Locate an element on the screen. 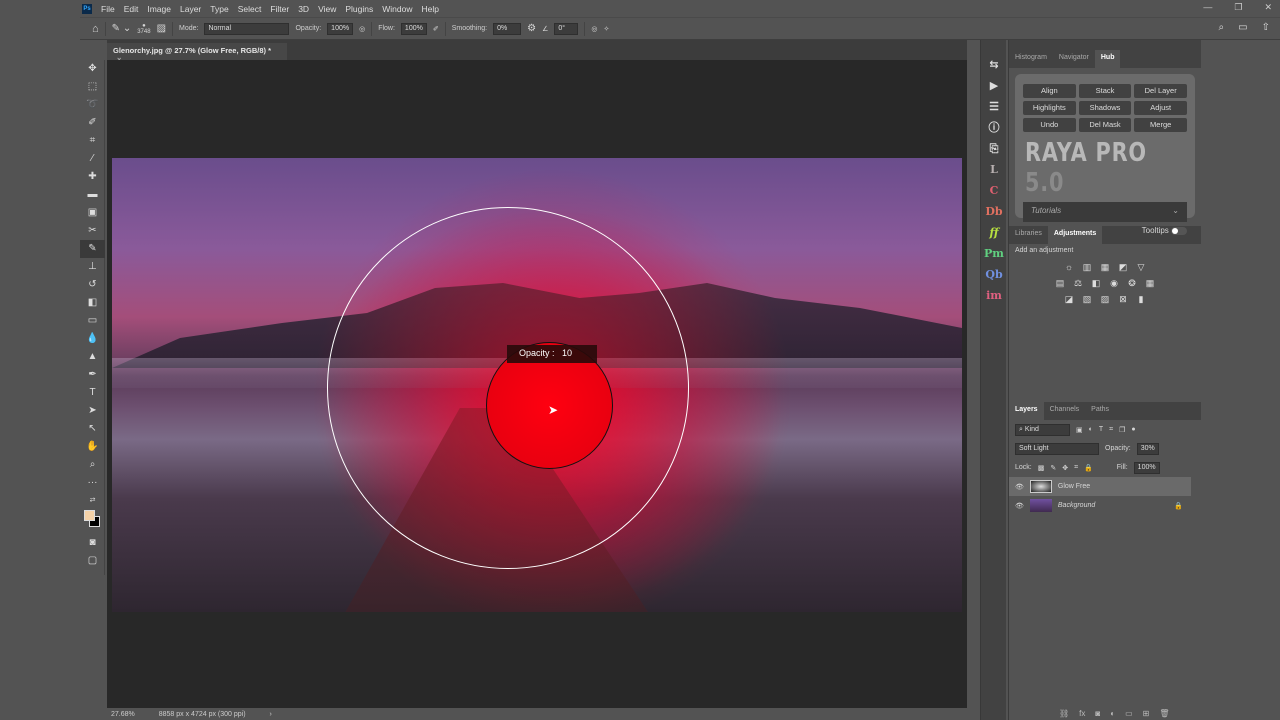 This screenshot has height=720, width=1280. crop-tool-icon: ⌗ is located at coordinates (92, 141).